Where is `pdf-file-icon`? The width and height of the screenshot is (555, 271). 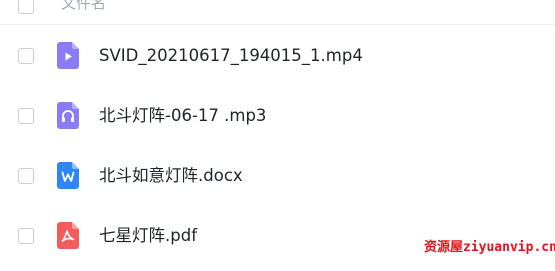 pdf-file-icon is located at coordinates (68, 235).